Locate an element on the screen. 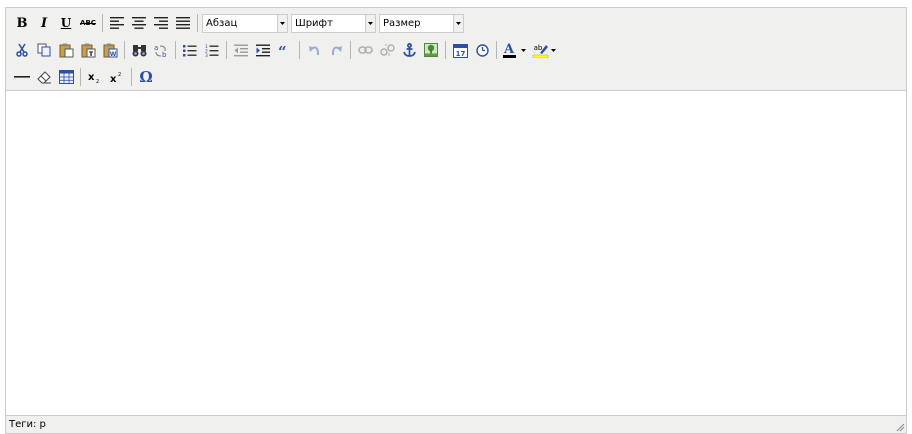 This screenshot has height=434, width=912. superscript-button: x2 is located at coordinates (117, 77).